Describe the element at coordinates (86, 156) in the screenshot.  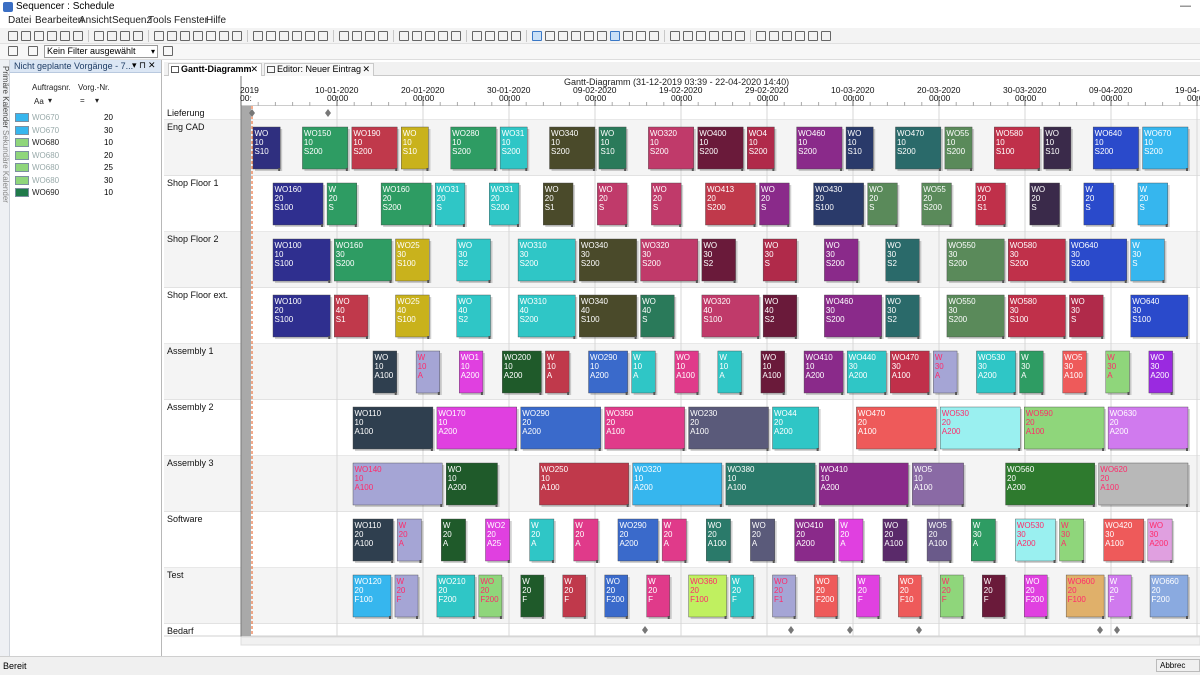
I see `list-item: WO680 20` at that location.